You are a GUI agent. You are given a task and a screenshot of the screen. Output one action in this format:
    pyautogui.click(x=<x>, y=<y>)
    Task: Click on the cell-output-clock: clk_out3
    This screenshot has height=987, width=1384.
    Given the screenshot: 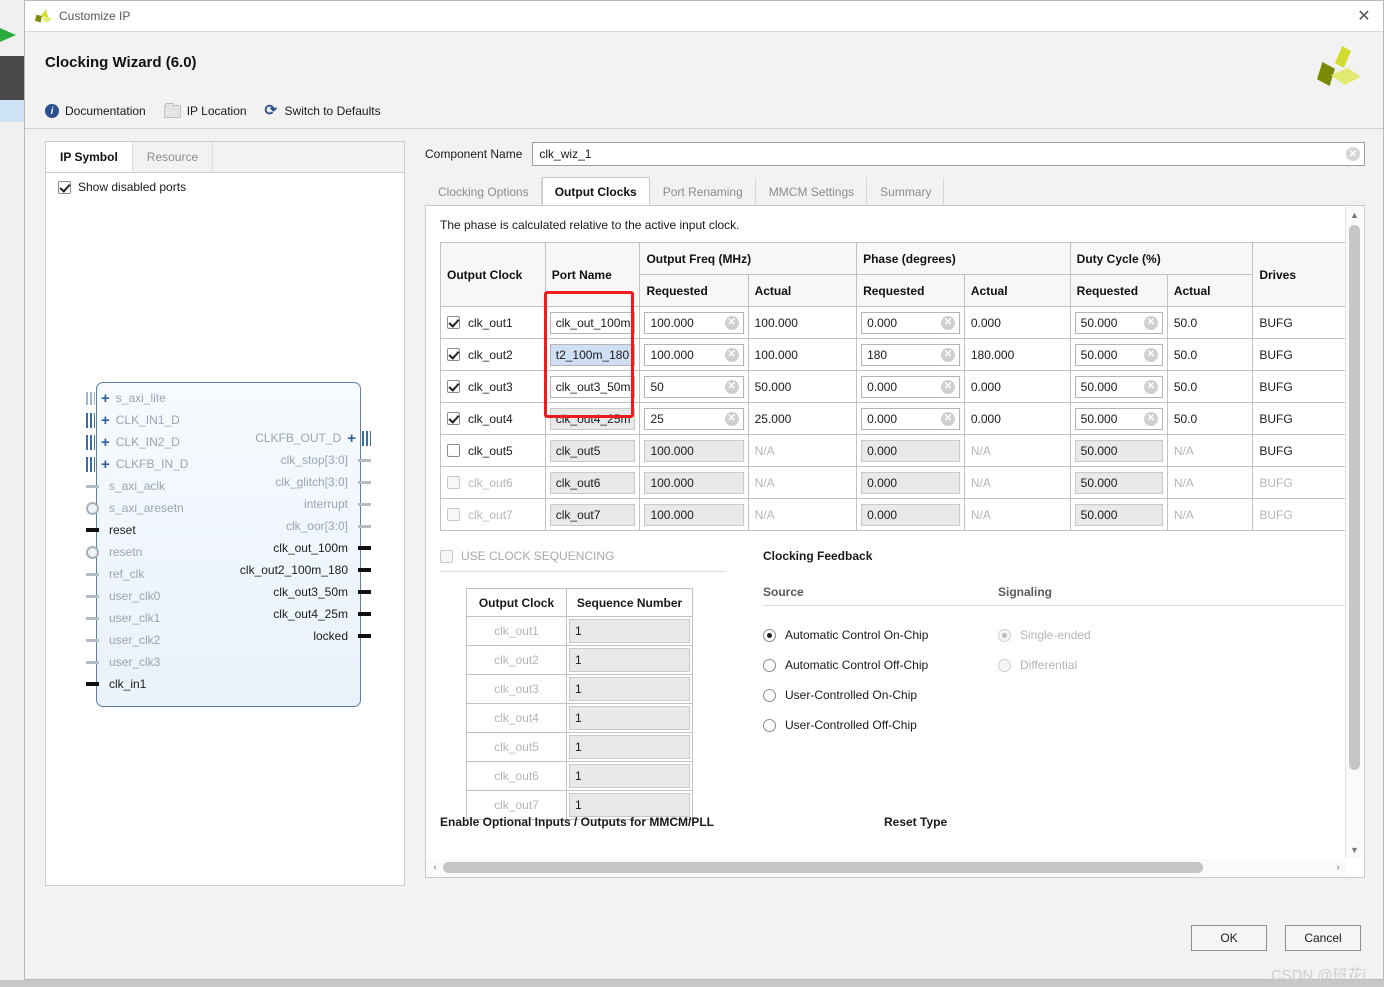 What is the action you would take?
    pyautogui.click(x=493, y=386)
    